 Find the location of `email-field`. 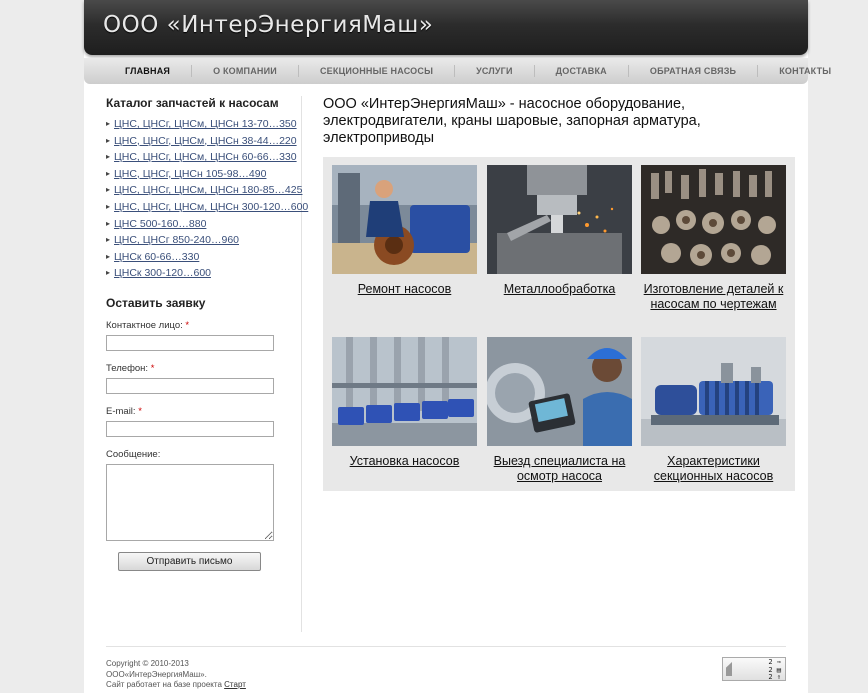

email-field is located at coordinates (190, 428).